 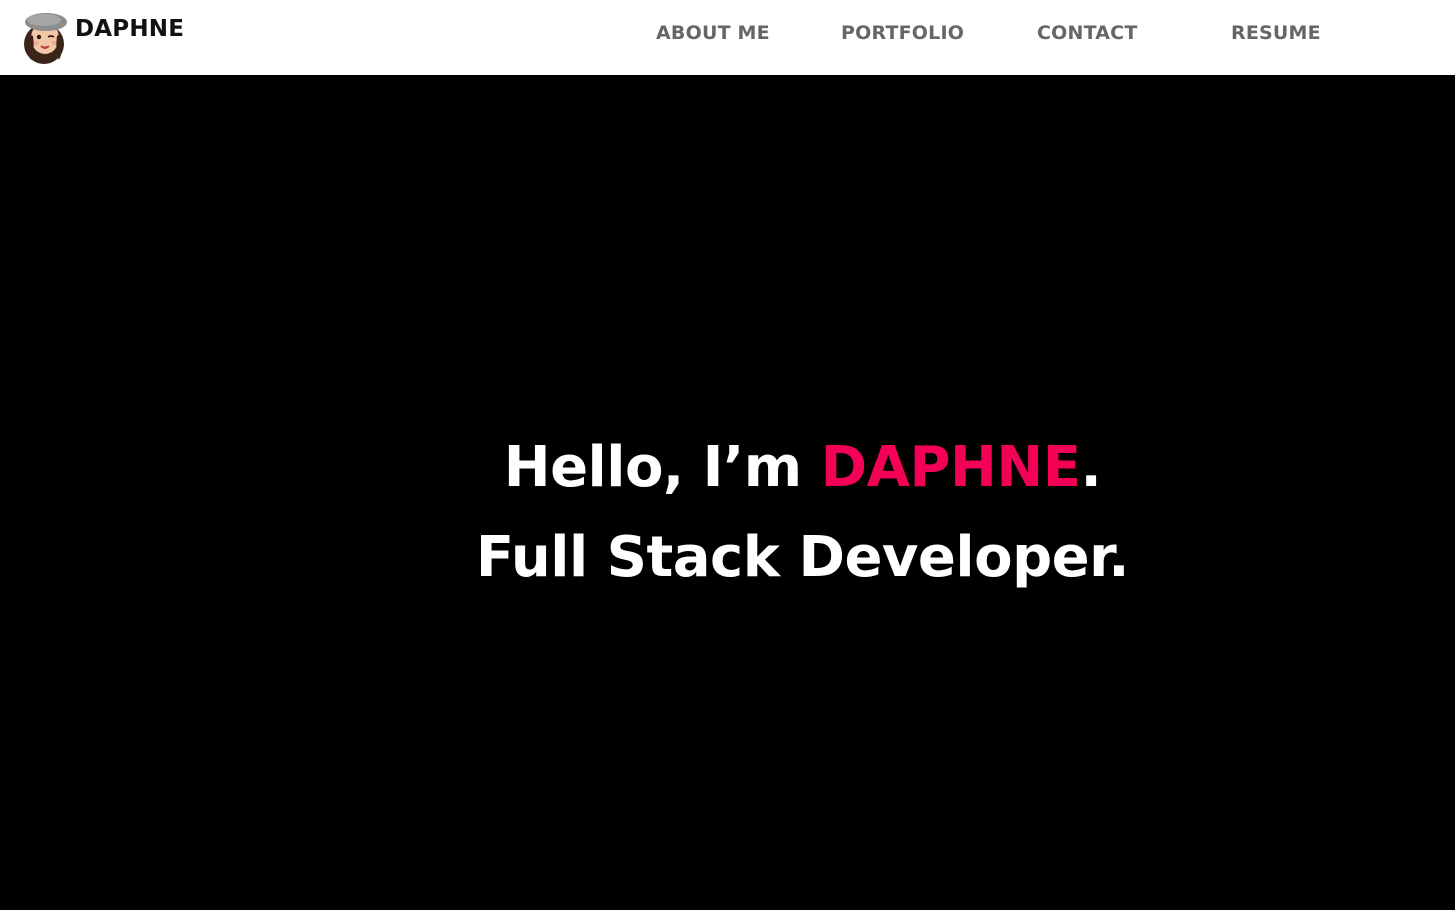 I want to click on navbar: DAPHNE ABOUT ME PORTFOLIO CONTACT RESUME, so click(x=727, y=37).